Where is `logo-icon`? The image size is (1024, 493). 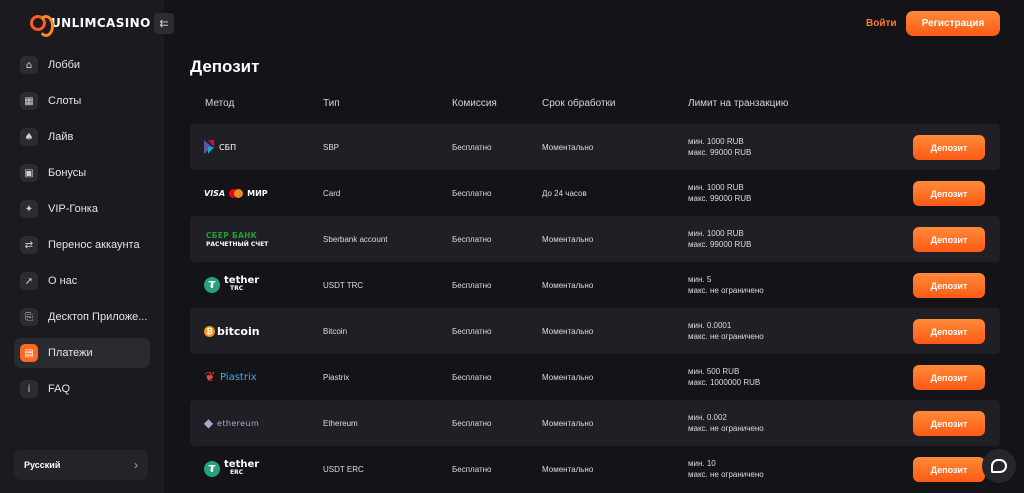 logo-icon is located at coordinates (42, 26).